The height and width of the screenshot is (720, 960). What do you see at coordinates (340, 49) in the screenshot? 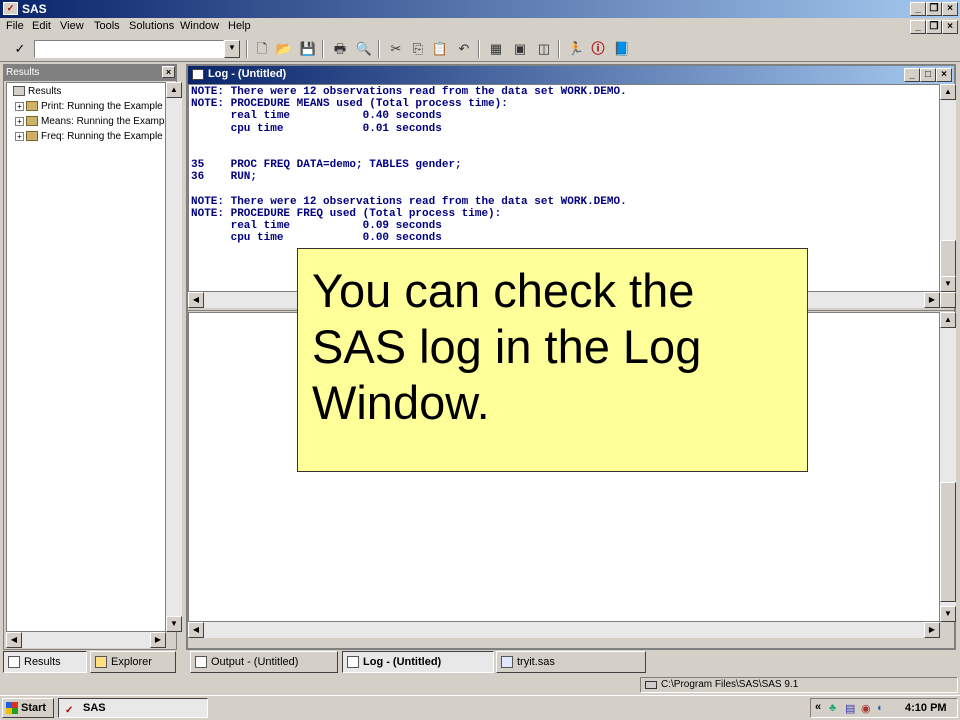
I see `print-icon: 🖶` at bounding box center [340, 49].